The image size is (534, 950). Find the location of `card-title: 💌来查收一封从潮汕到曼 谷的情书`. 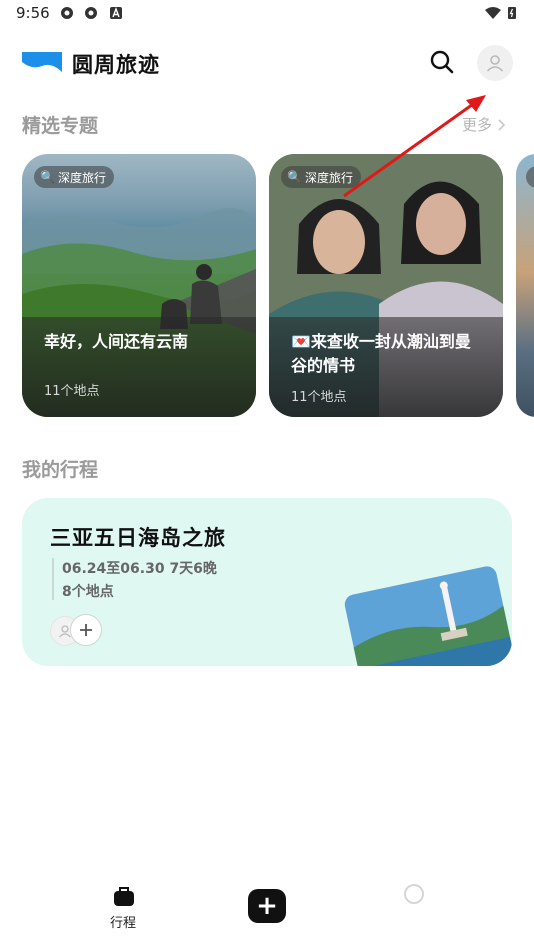

card-title: 💌来查收一封从潮汕到曼 谷的情书 is located at coordinates (381, 354).